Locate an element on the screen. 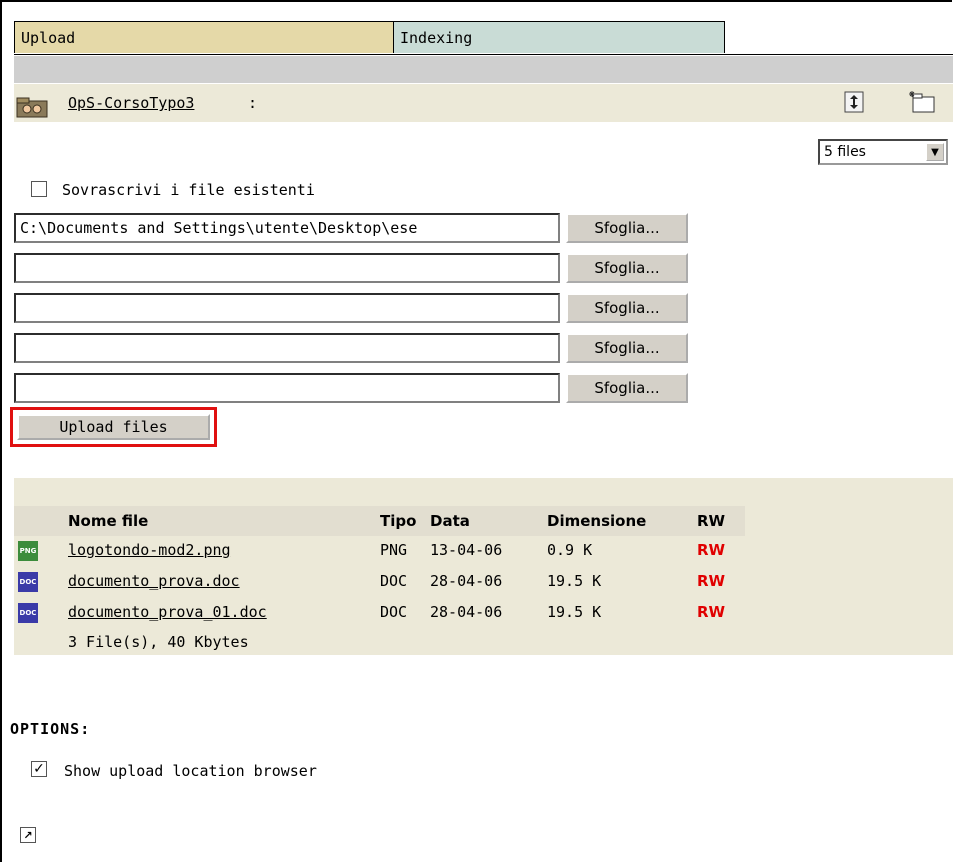  folder-icon is located at coordinates (32, 107).